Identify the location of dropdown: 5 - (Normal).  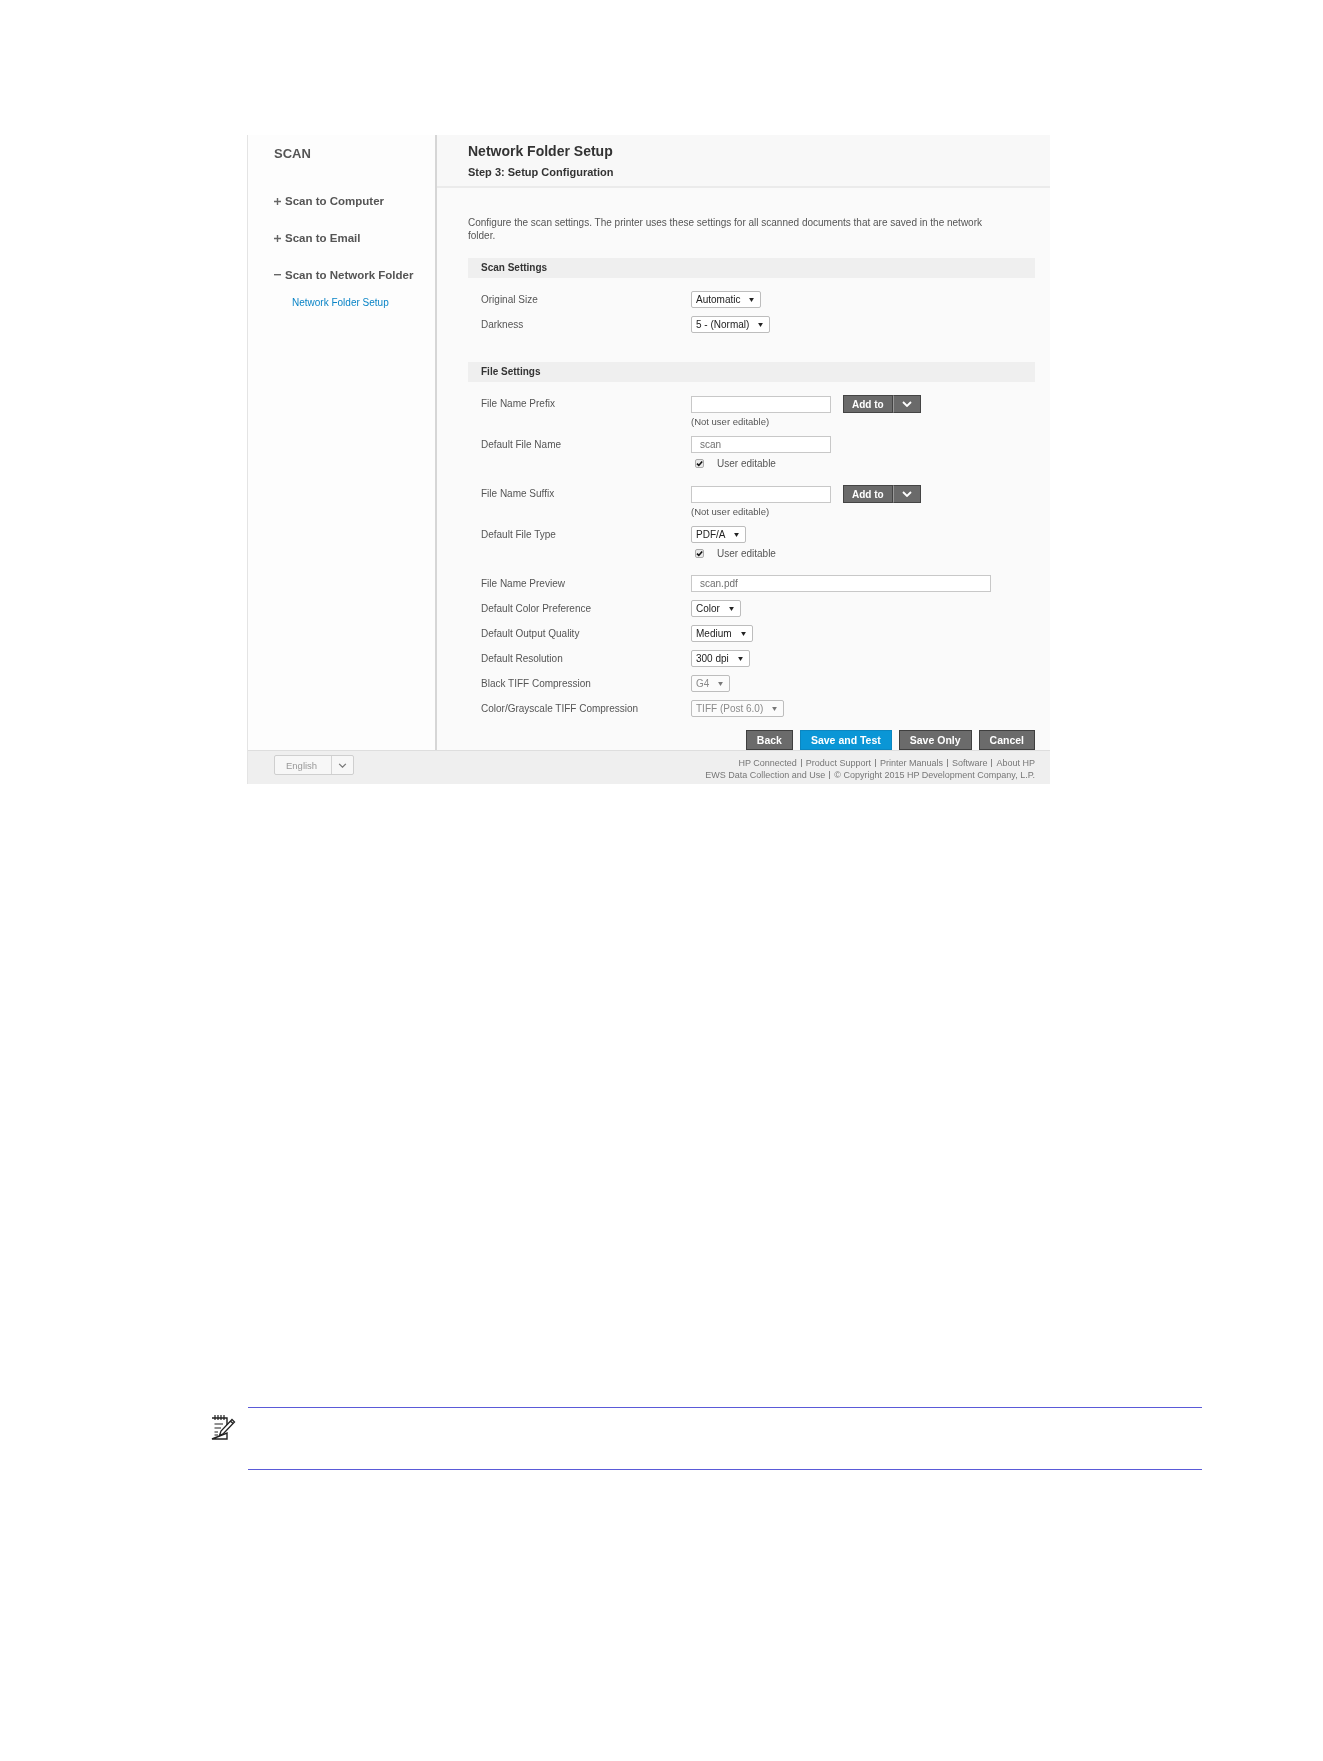
(731, 324).